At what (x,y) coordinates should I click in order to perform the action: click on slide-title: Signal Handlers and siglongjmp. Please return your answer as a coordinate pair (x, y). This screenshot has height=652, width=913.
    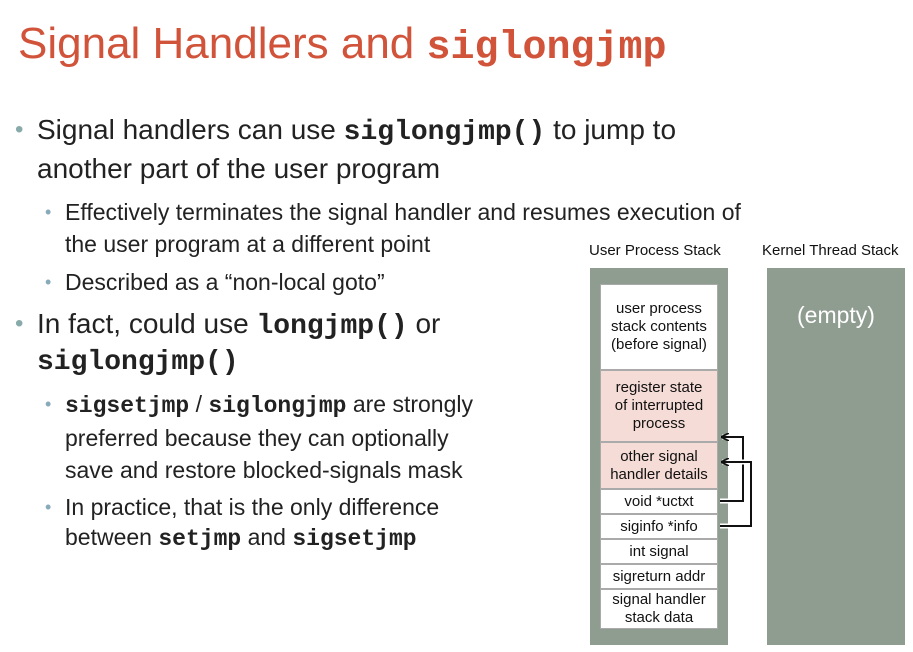
    Looking at the image, I should click on (342, 45).